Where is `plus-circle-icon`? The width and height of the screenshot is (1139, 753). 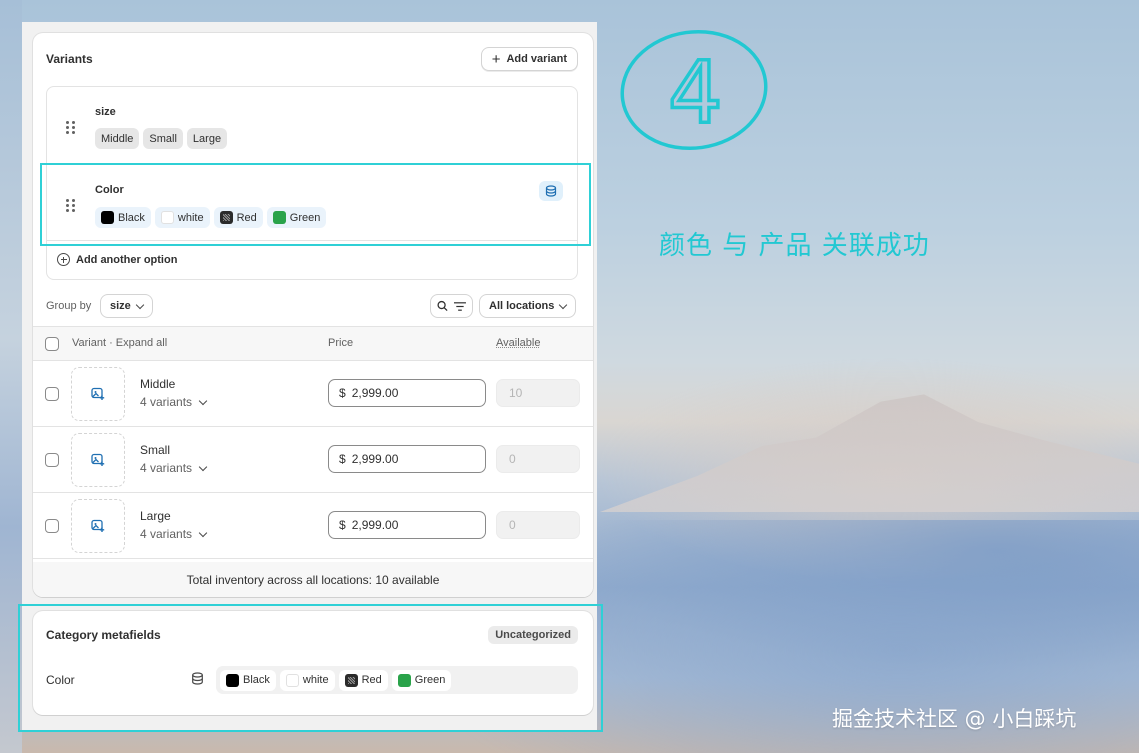
plus-circle-icon is located at coordinates (63, 259).